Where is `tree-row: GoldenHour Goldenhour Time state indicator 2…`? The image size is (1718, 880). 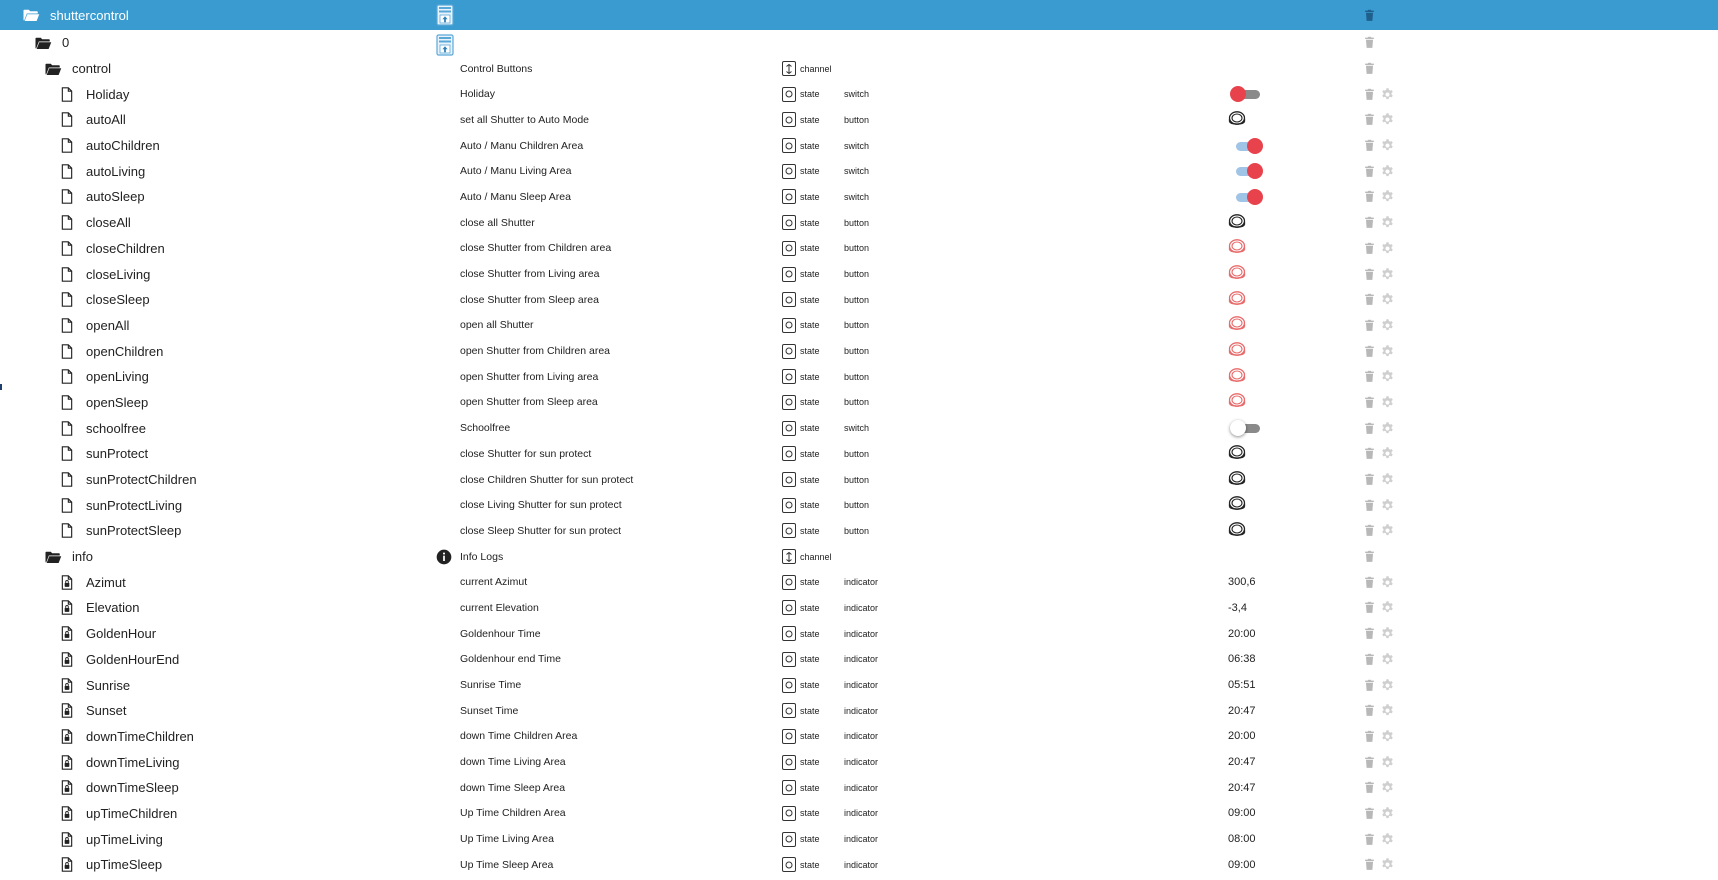
tree-row: GoldenHour Goldenhour Time state indicator 2… is located at coordinates (859, 634).